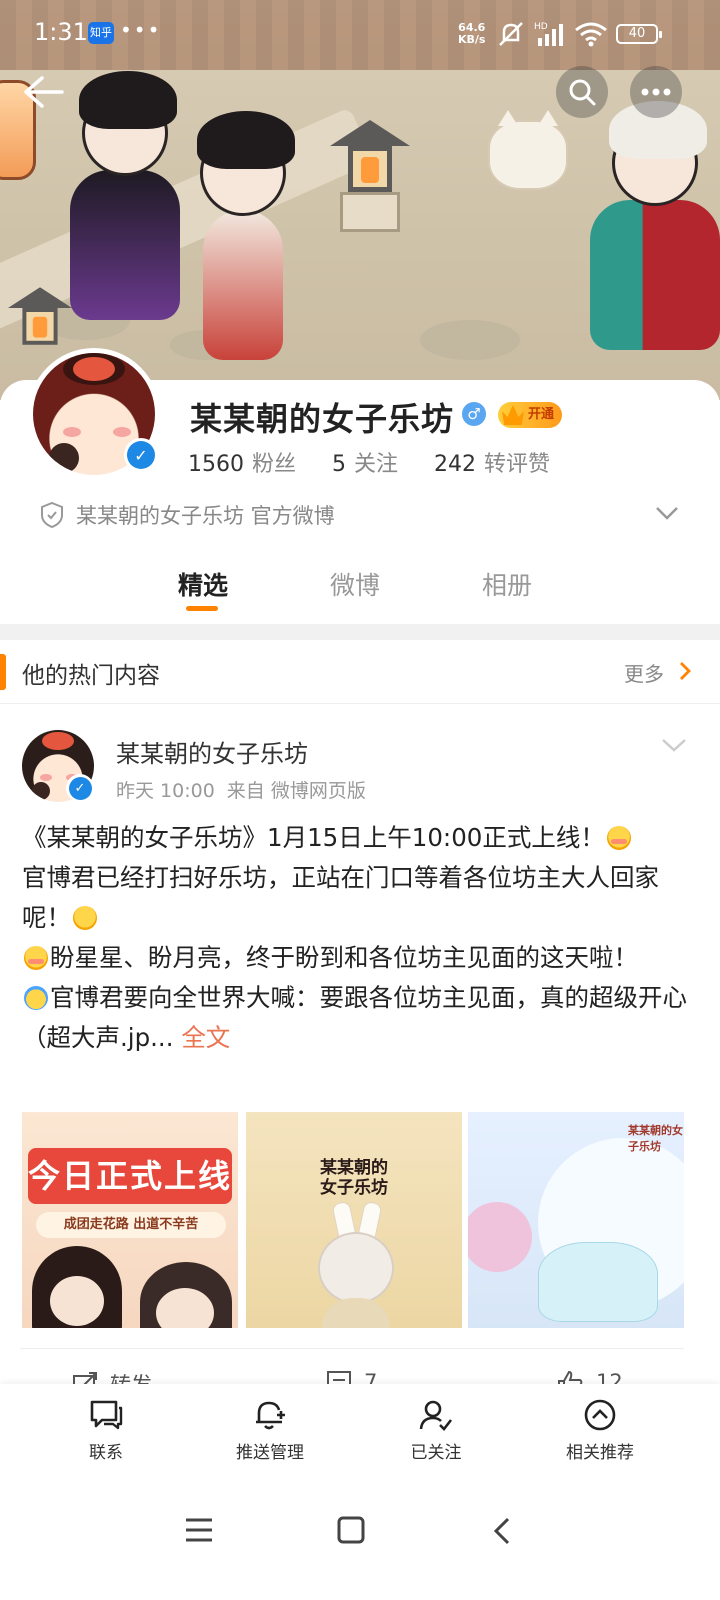 This screenshot has width=720, height=1600. I want to click on vip-label: 开通, so click(541, 414).